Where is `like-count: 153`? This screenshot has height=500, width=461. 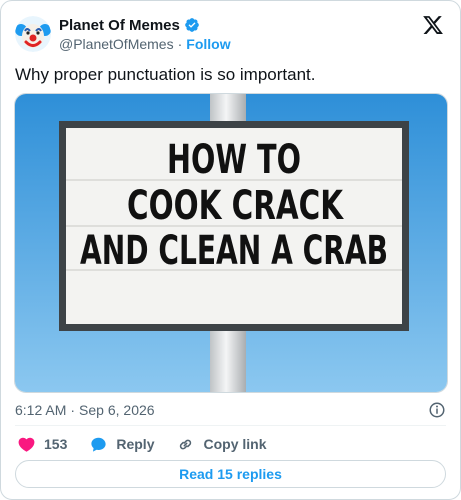 like-count: 153 is located at coordinates (56, 444).